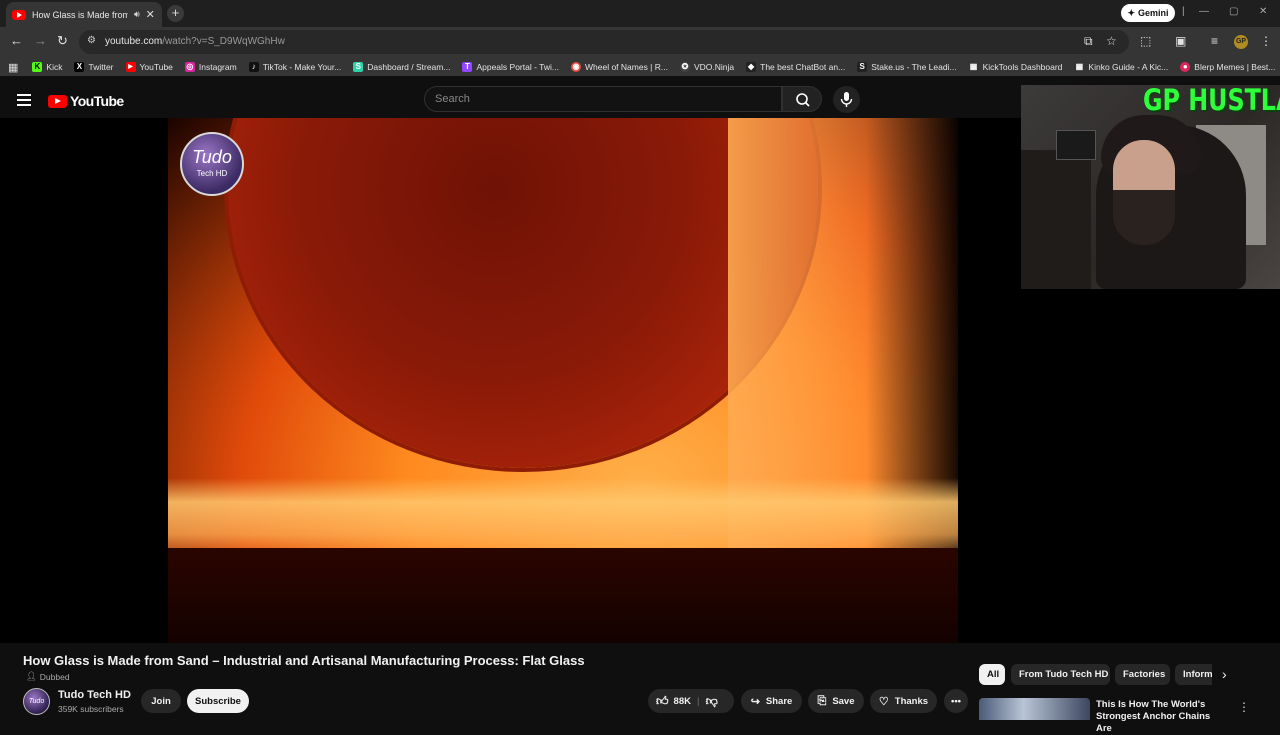 This screenshot has height=735, width=1280. What do you see at coordinates (1079, 66) in the screenshot?
I see `kinko-guide-icon: ▦` at bounding box center [1079, 66].